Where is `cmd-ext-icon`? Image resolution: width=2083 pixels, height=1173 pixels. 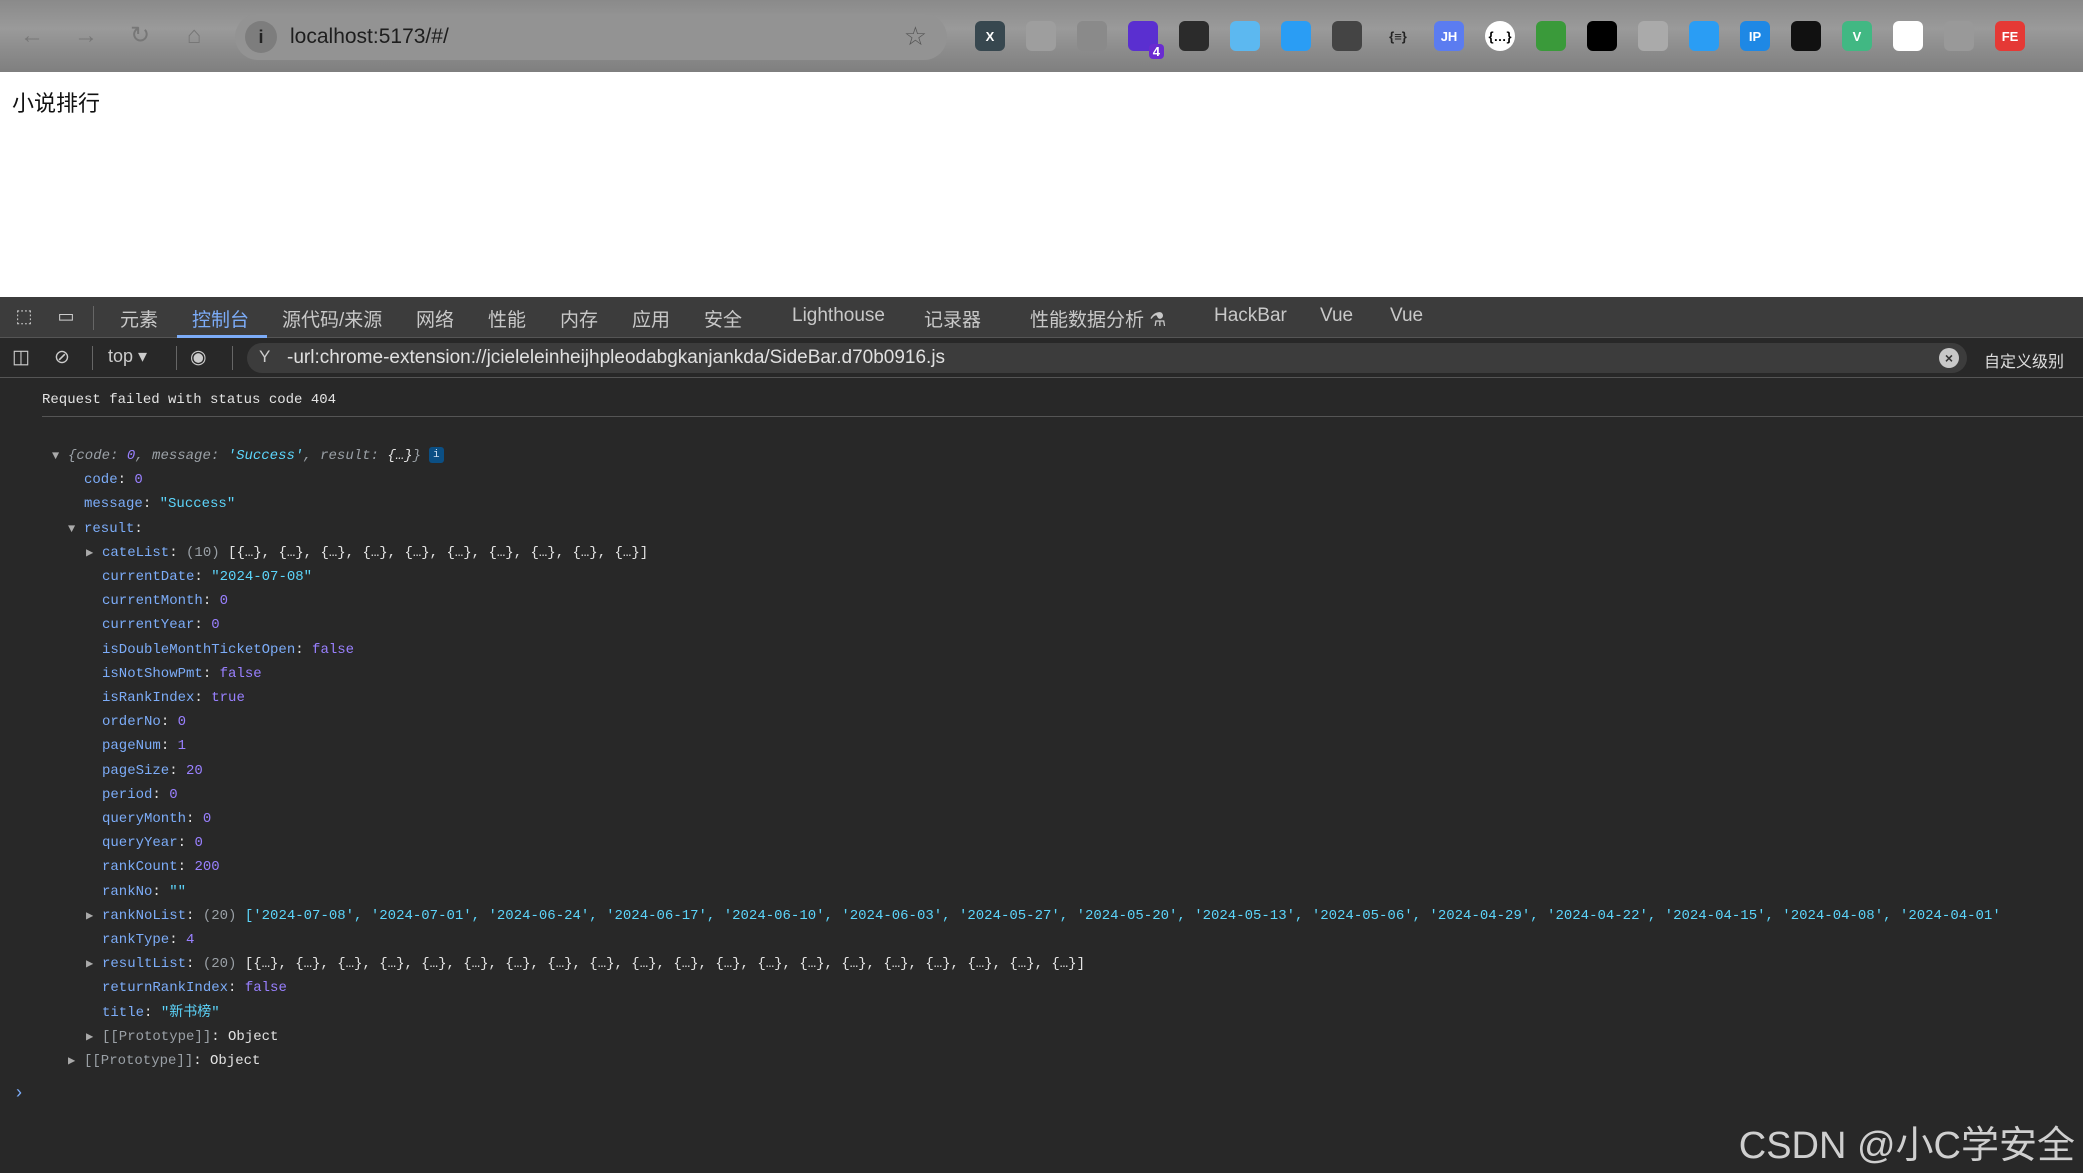 cmd-ext-icon is located at coordinates (1653, 36).